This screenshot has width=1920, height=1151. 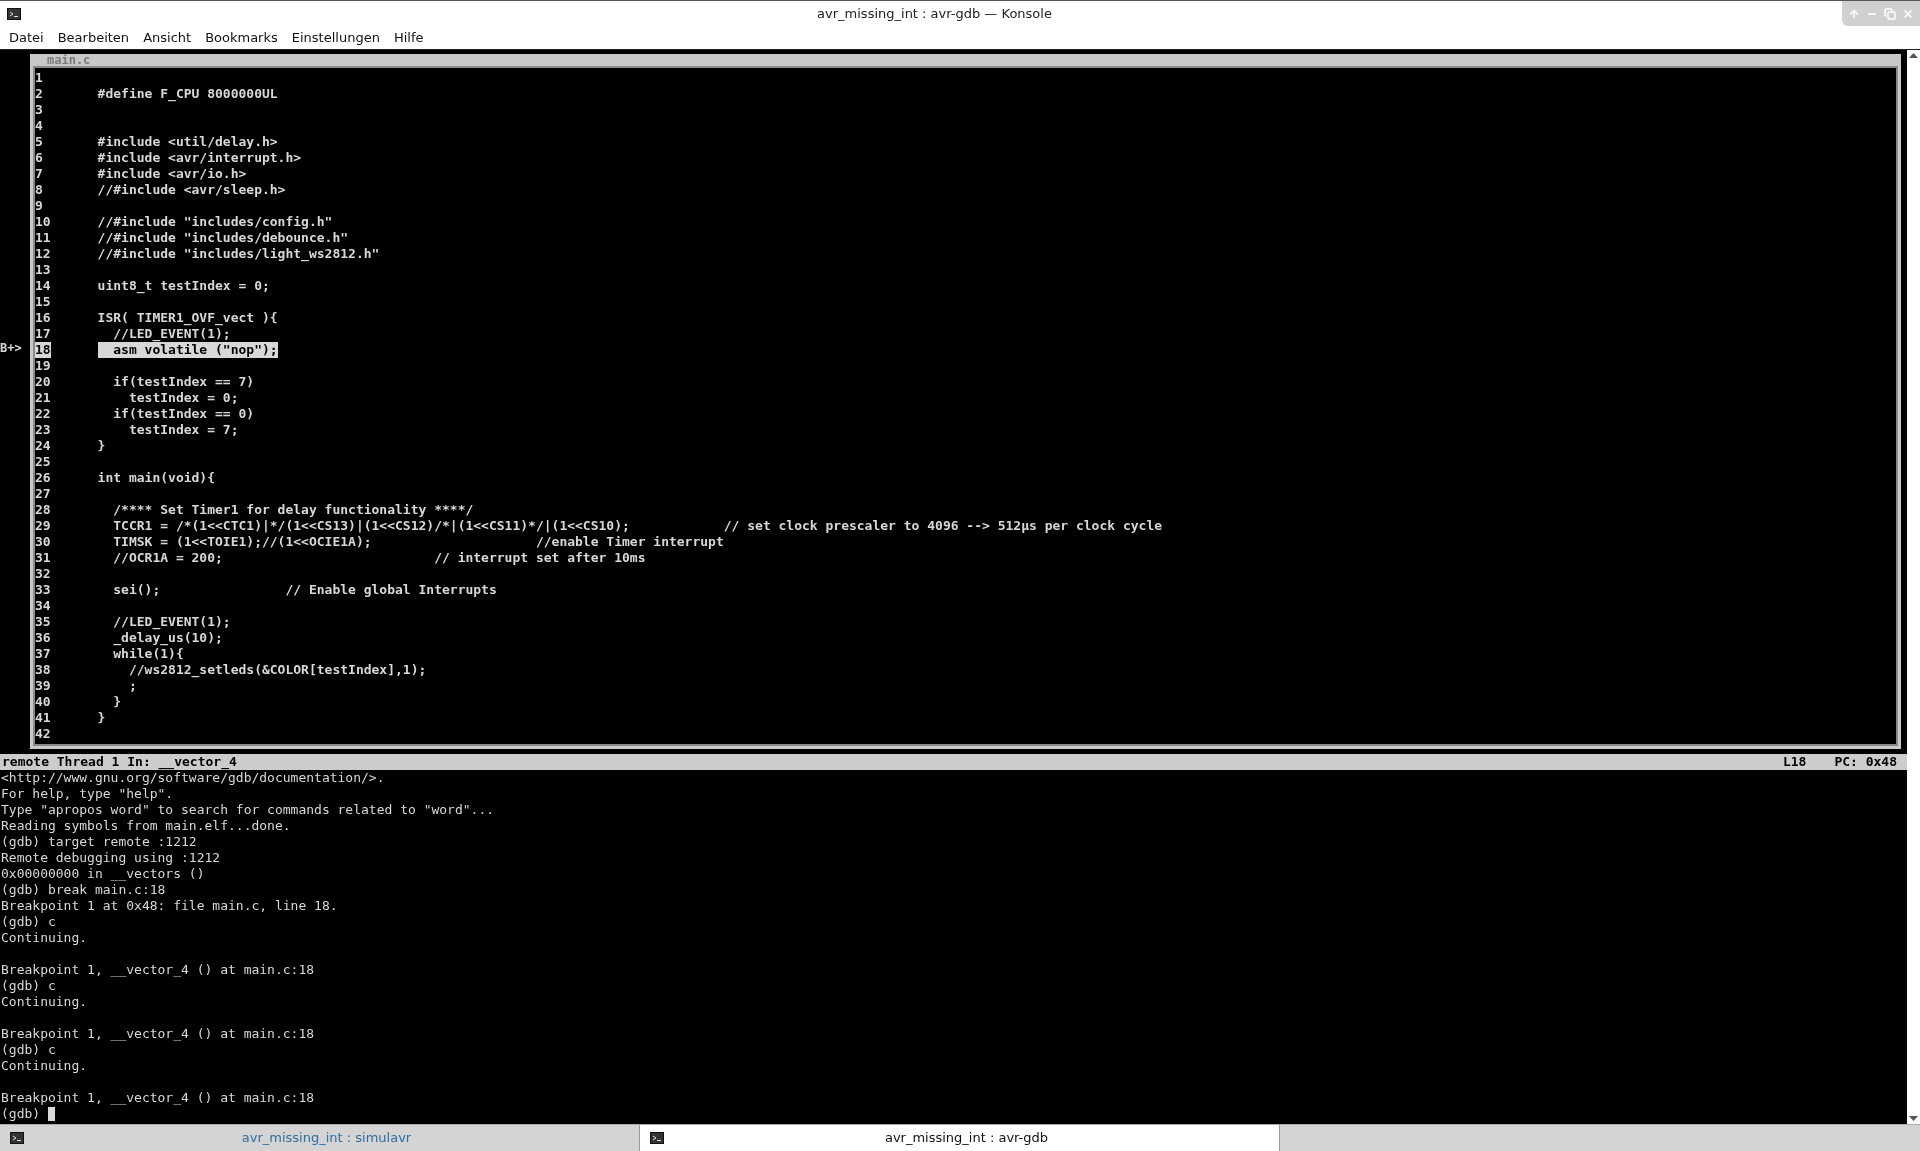 What do you see at coordinates (83, 890) in the screenshot?
I see `console-line: (gdb) break main.c:18` at bounding box center [83, 890].